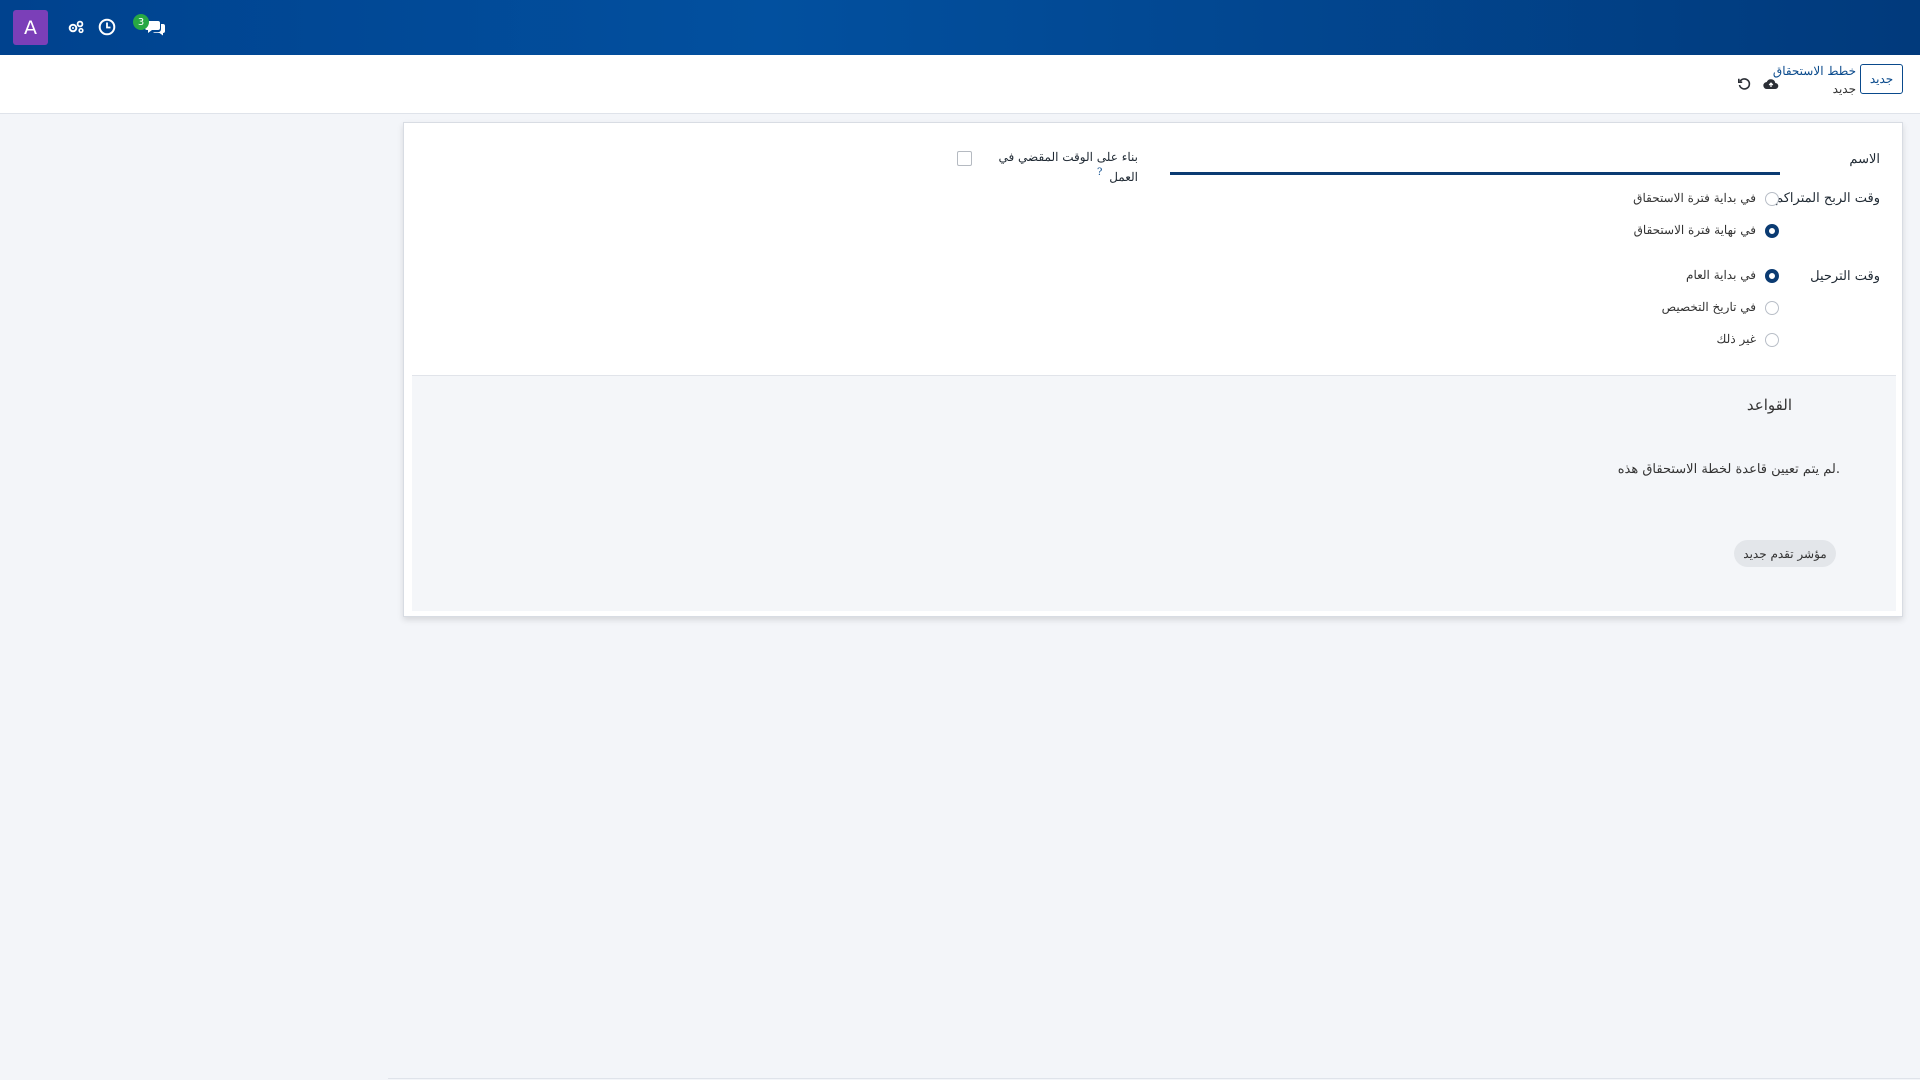  What do you see at coordinates (1068, 157) in the screenshot?
I see `worked-time-label-line1: بناء على الوقت المقضي في` at bounding box center [1068, 157].